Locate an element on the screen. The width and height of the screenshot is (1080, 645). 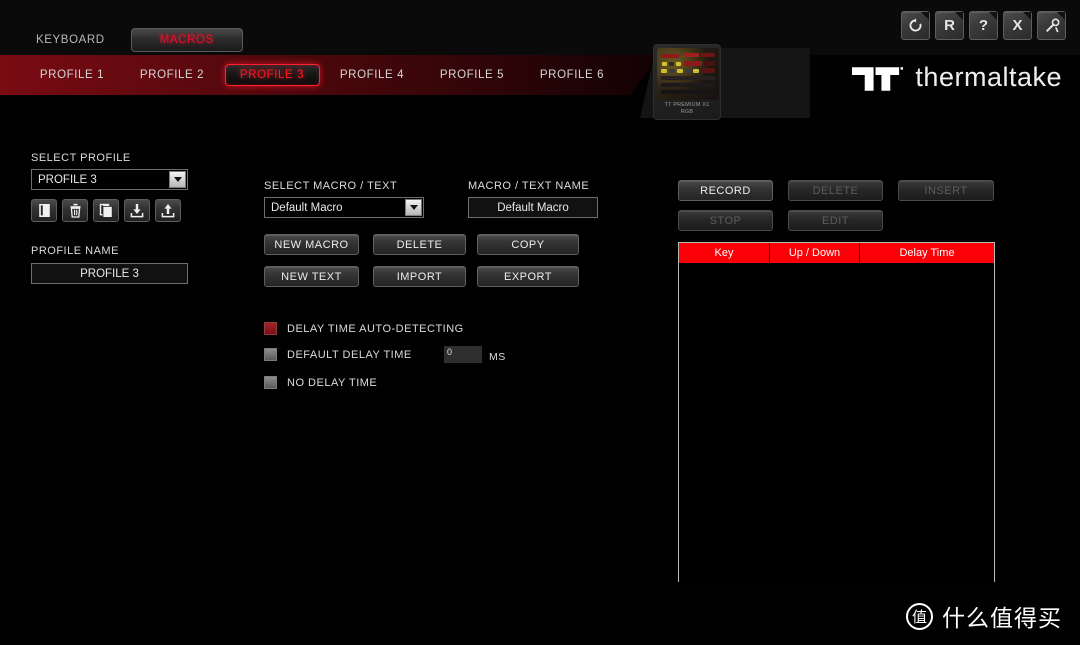
import-macro-button: IMPORT is located at coordinates (419, 276).